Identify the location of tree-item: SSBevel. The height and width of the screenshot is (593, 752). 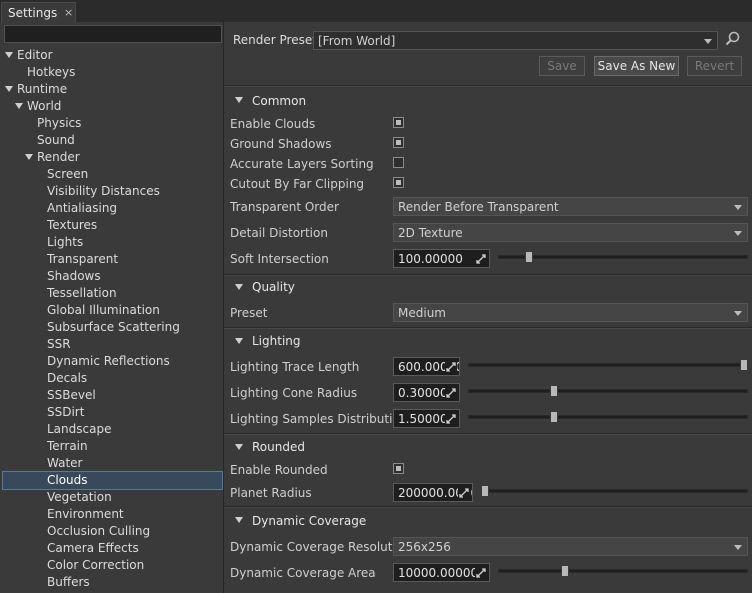
(112, 395).